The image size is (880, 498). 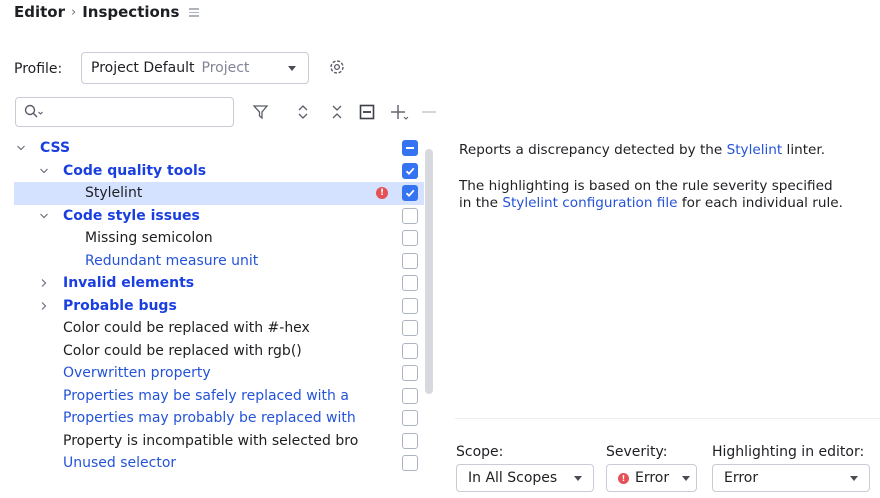 I want to click on tree-scrollbar, so click(x=429, y=271).